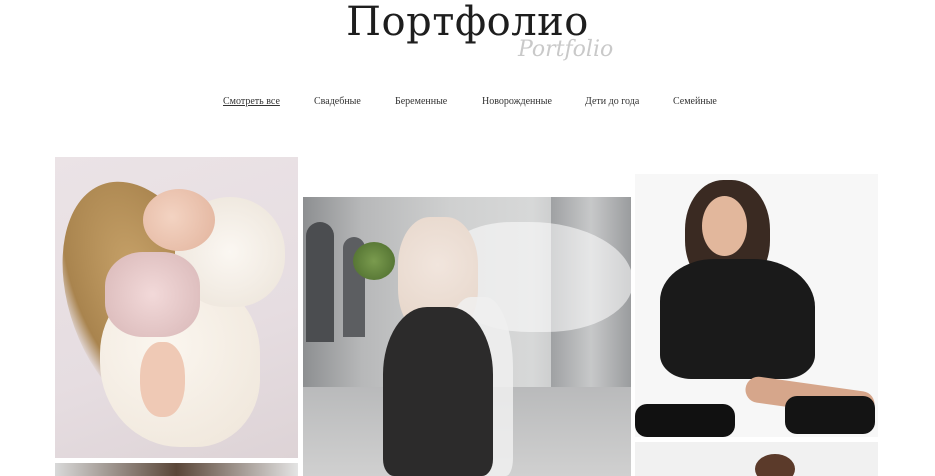  I want to click on groom, so click(438, 391).